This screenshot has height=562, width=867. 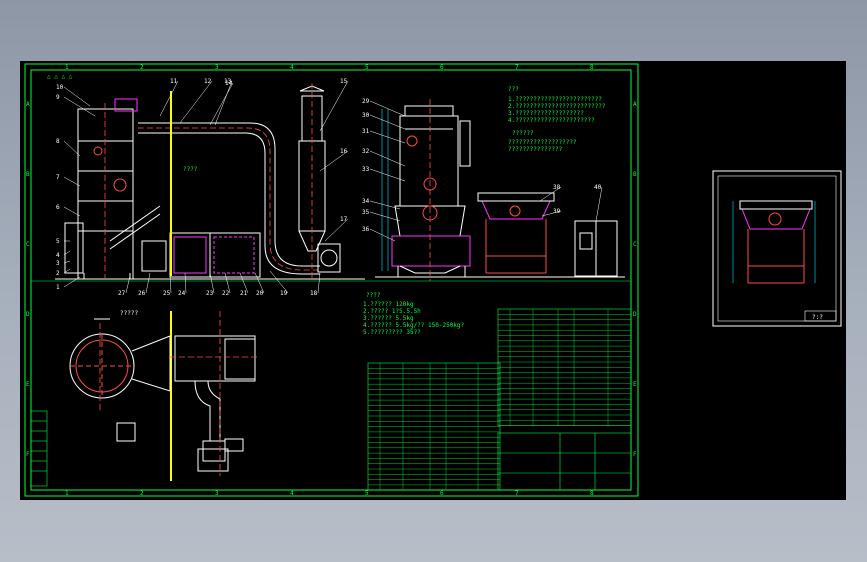 I want to click on callout-number: 40, so click(x=598, y=187).